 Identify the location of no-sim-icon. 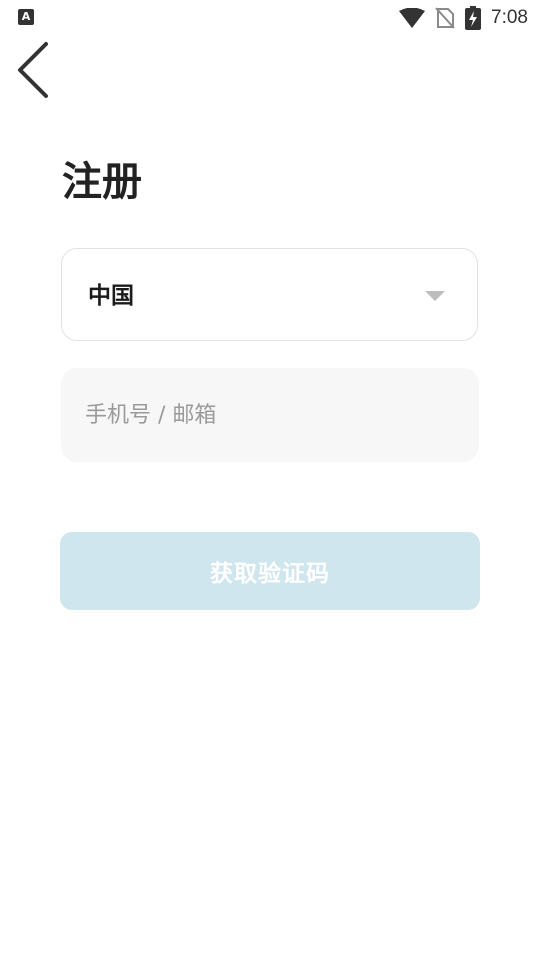
(445, 18).